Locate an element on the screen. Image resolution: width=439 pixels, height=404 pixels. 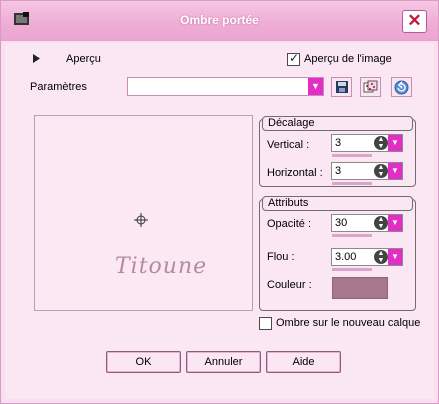
reset-button is located at coordinates (401, 87).